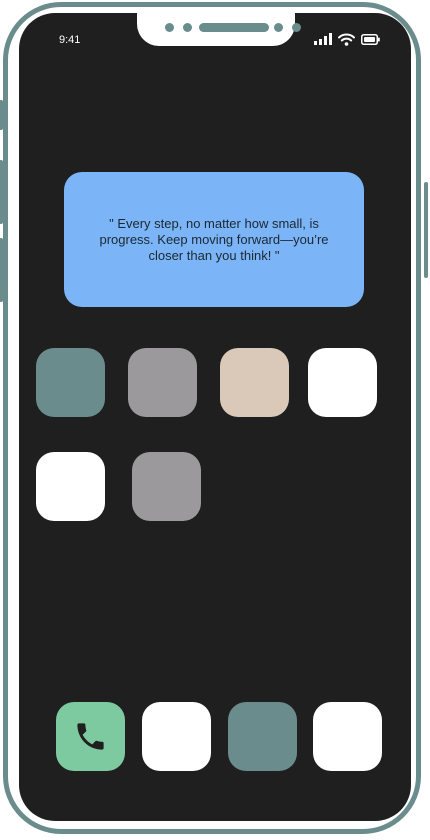 This screenshot has width=430, height=840. What do you see at coordinates (278, 27) in the screenshot?
I see `front-camera` at bounding box center [278, 27].